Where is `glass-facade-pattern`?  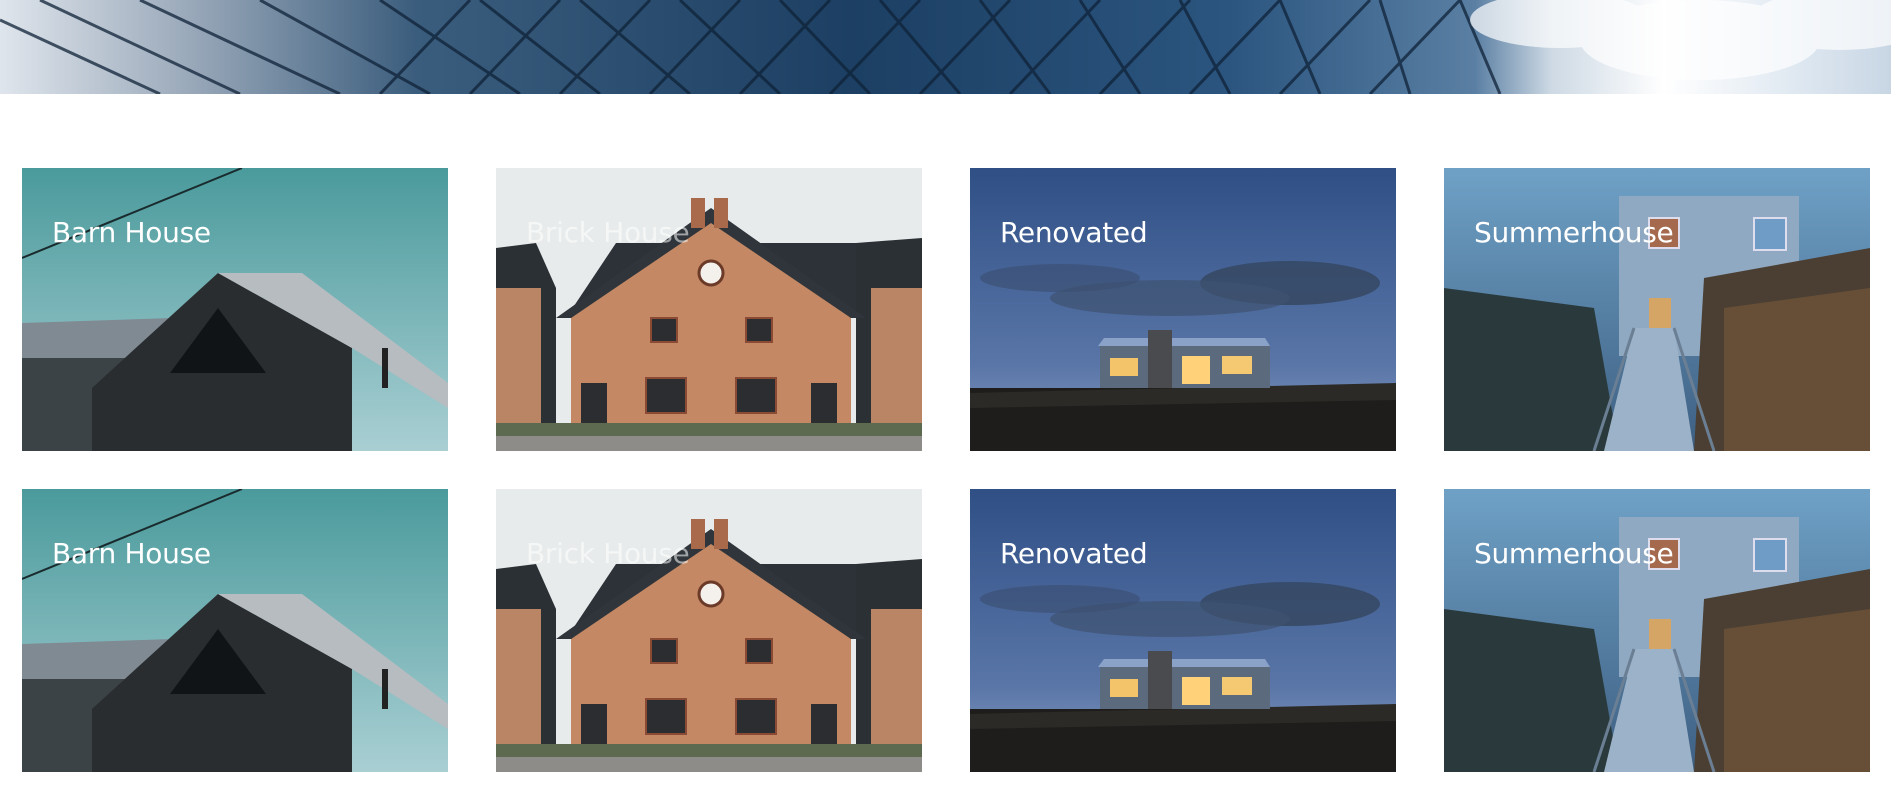 glass-facade-pattern is located at coordinates (945, 47).